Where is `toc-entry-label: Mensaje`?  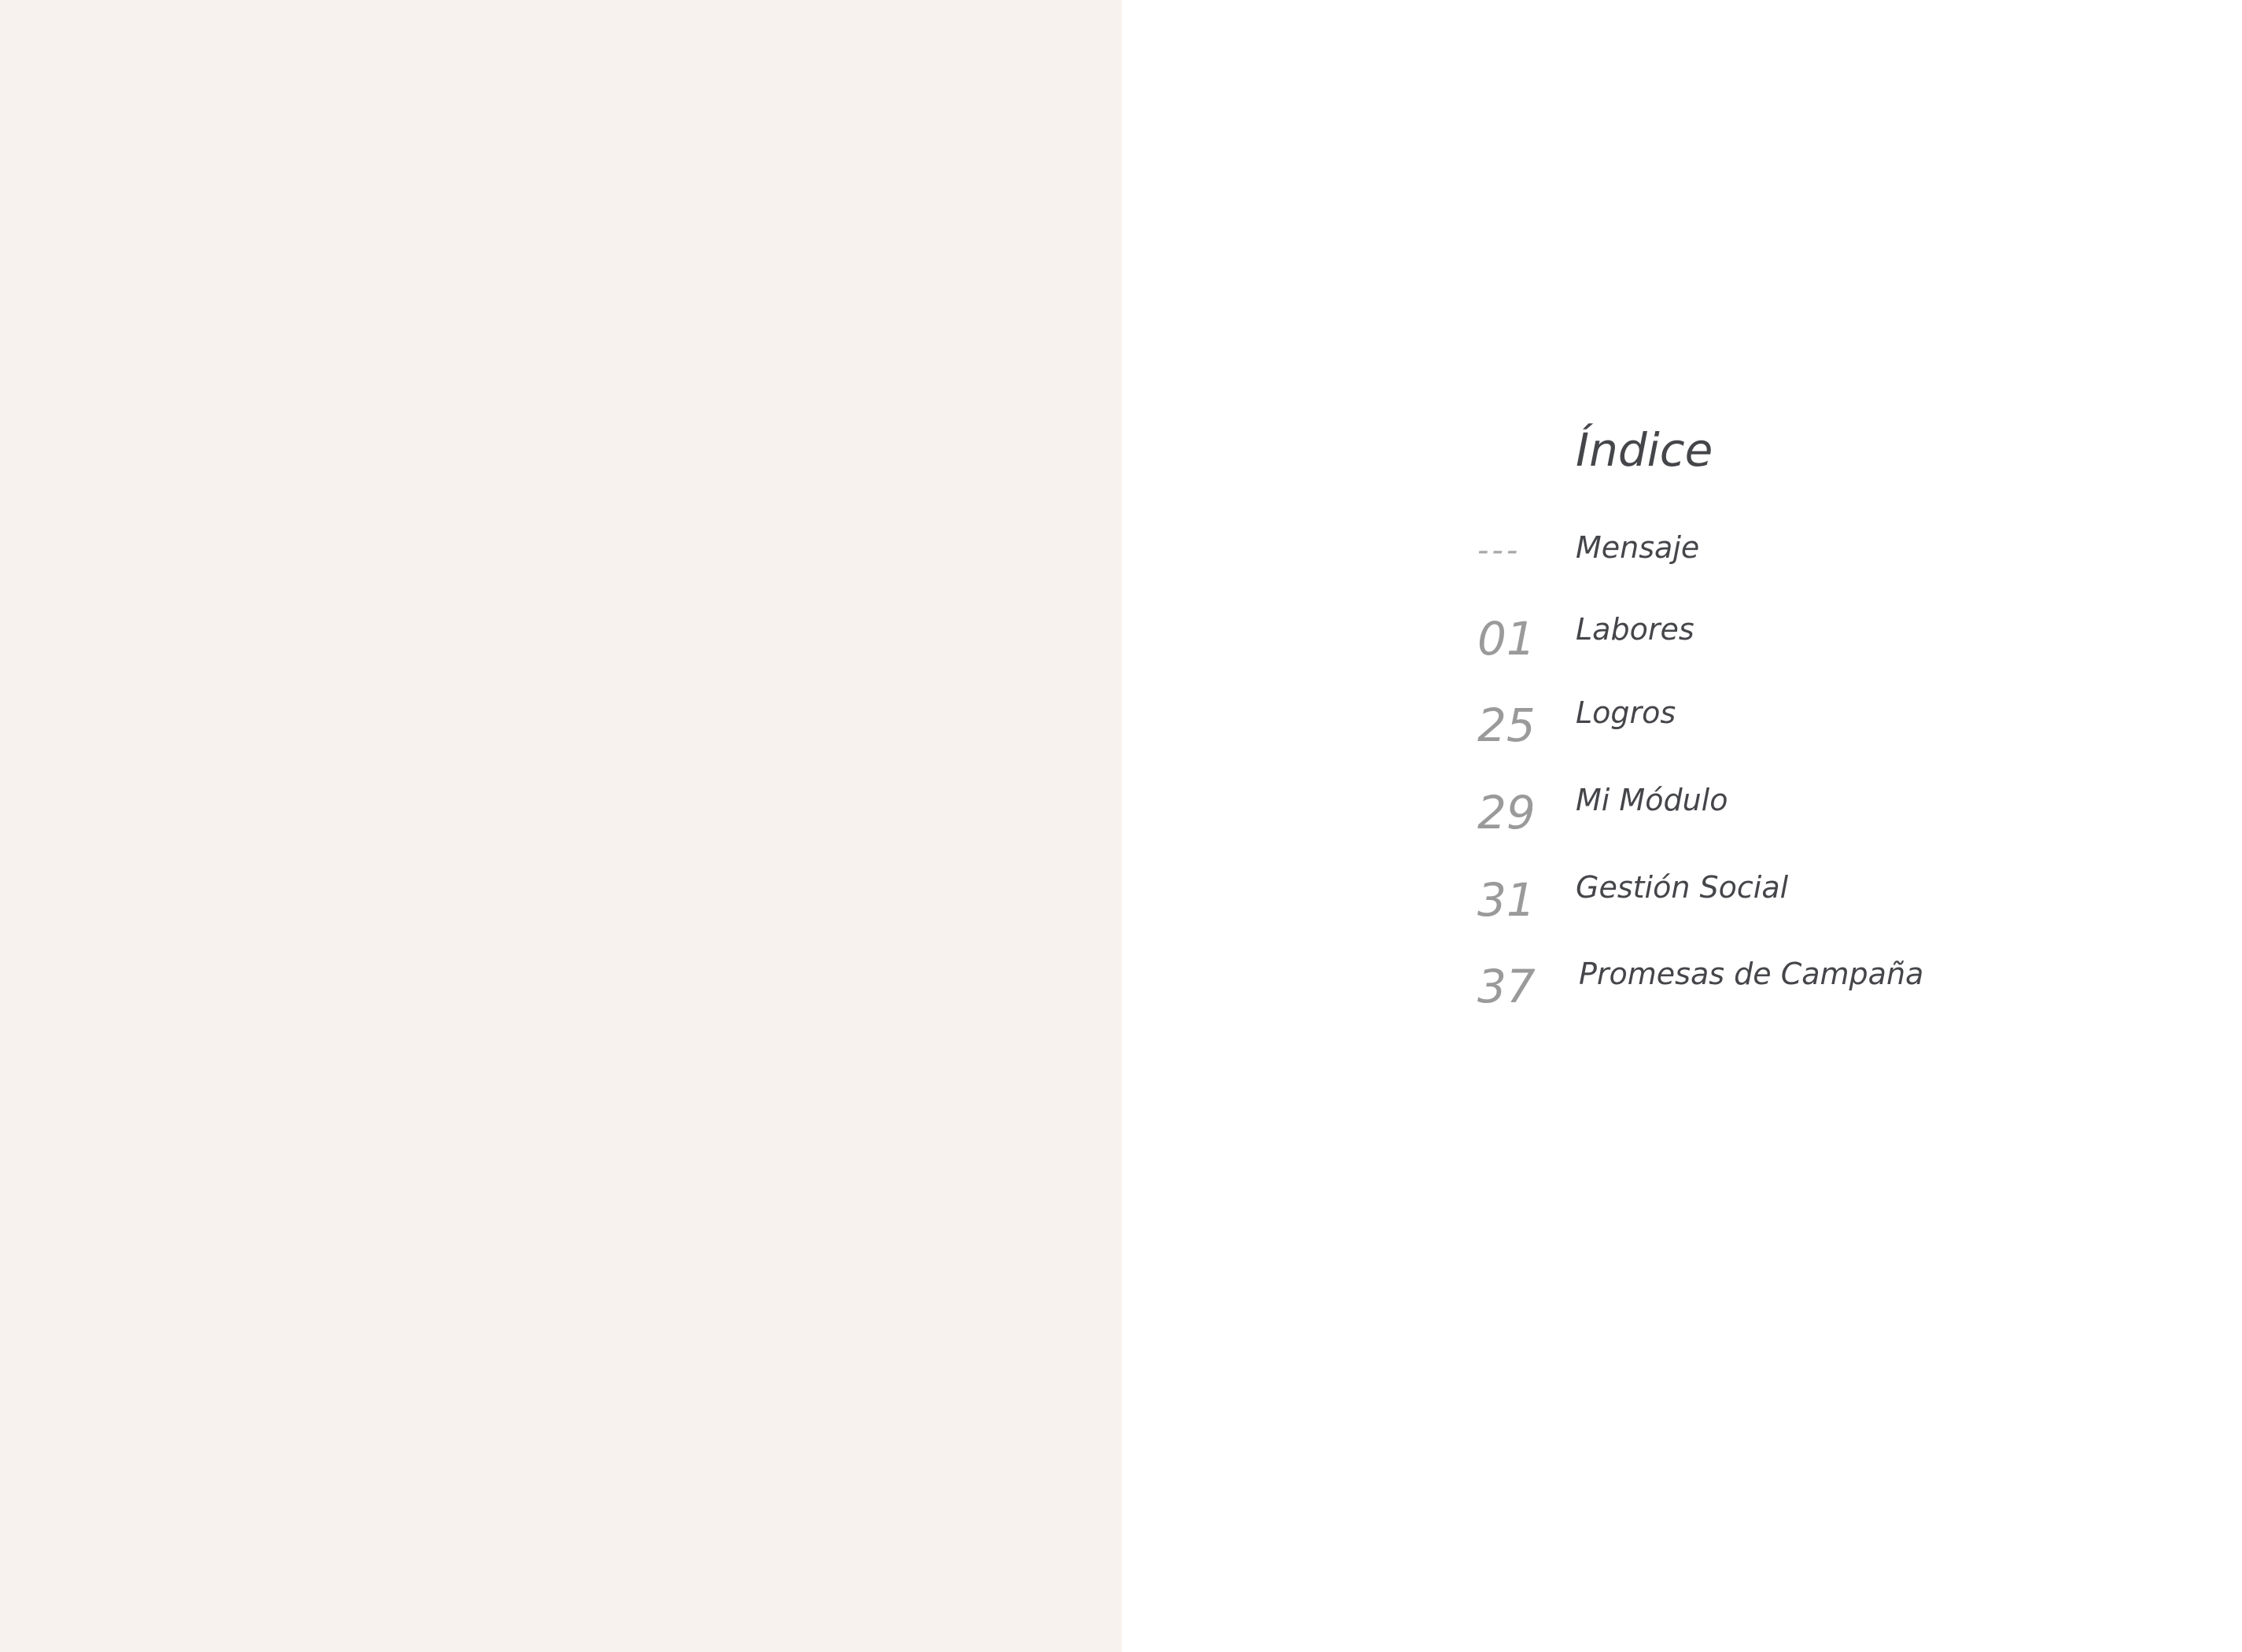 toc-entry-label: Mensaje is located at coordinates (1638, 547).